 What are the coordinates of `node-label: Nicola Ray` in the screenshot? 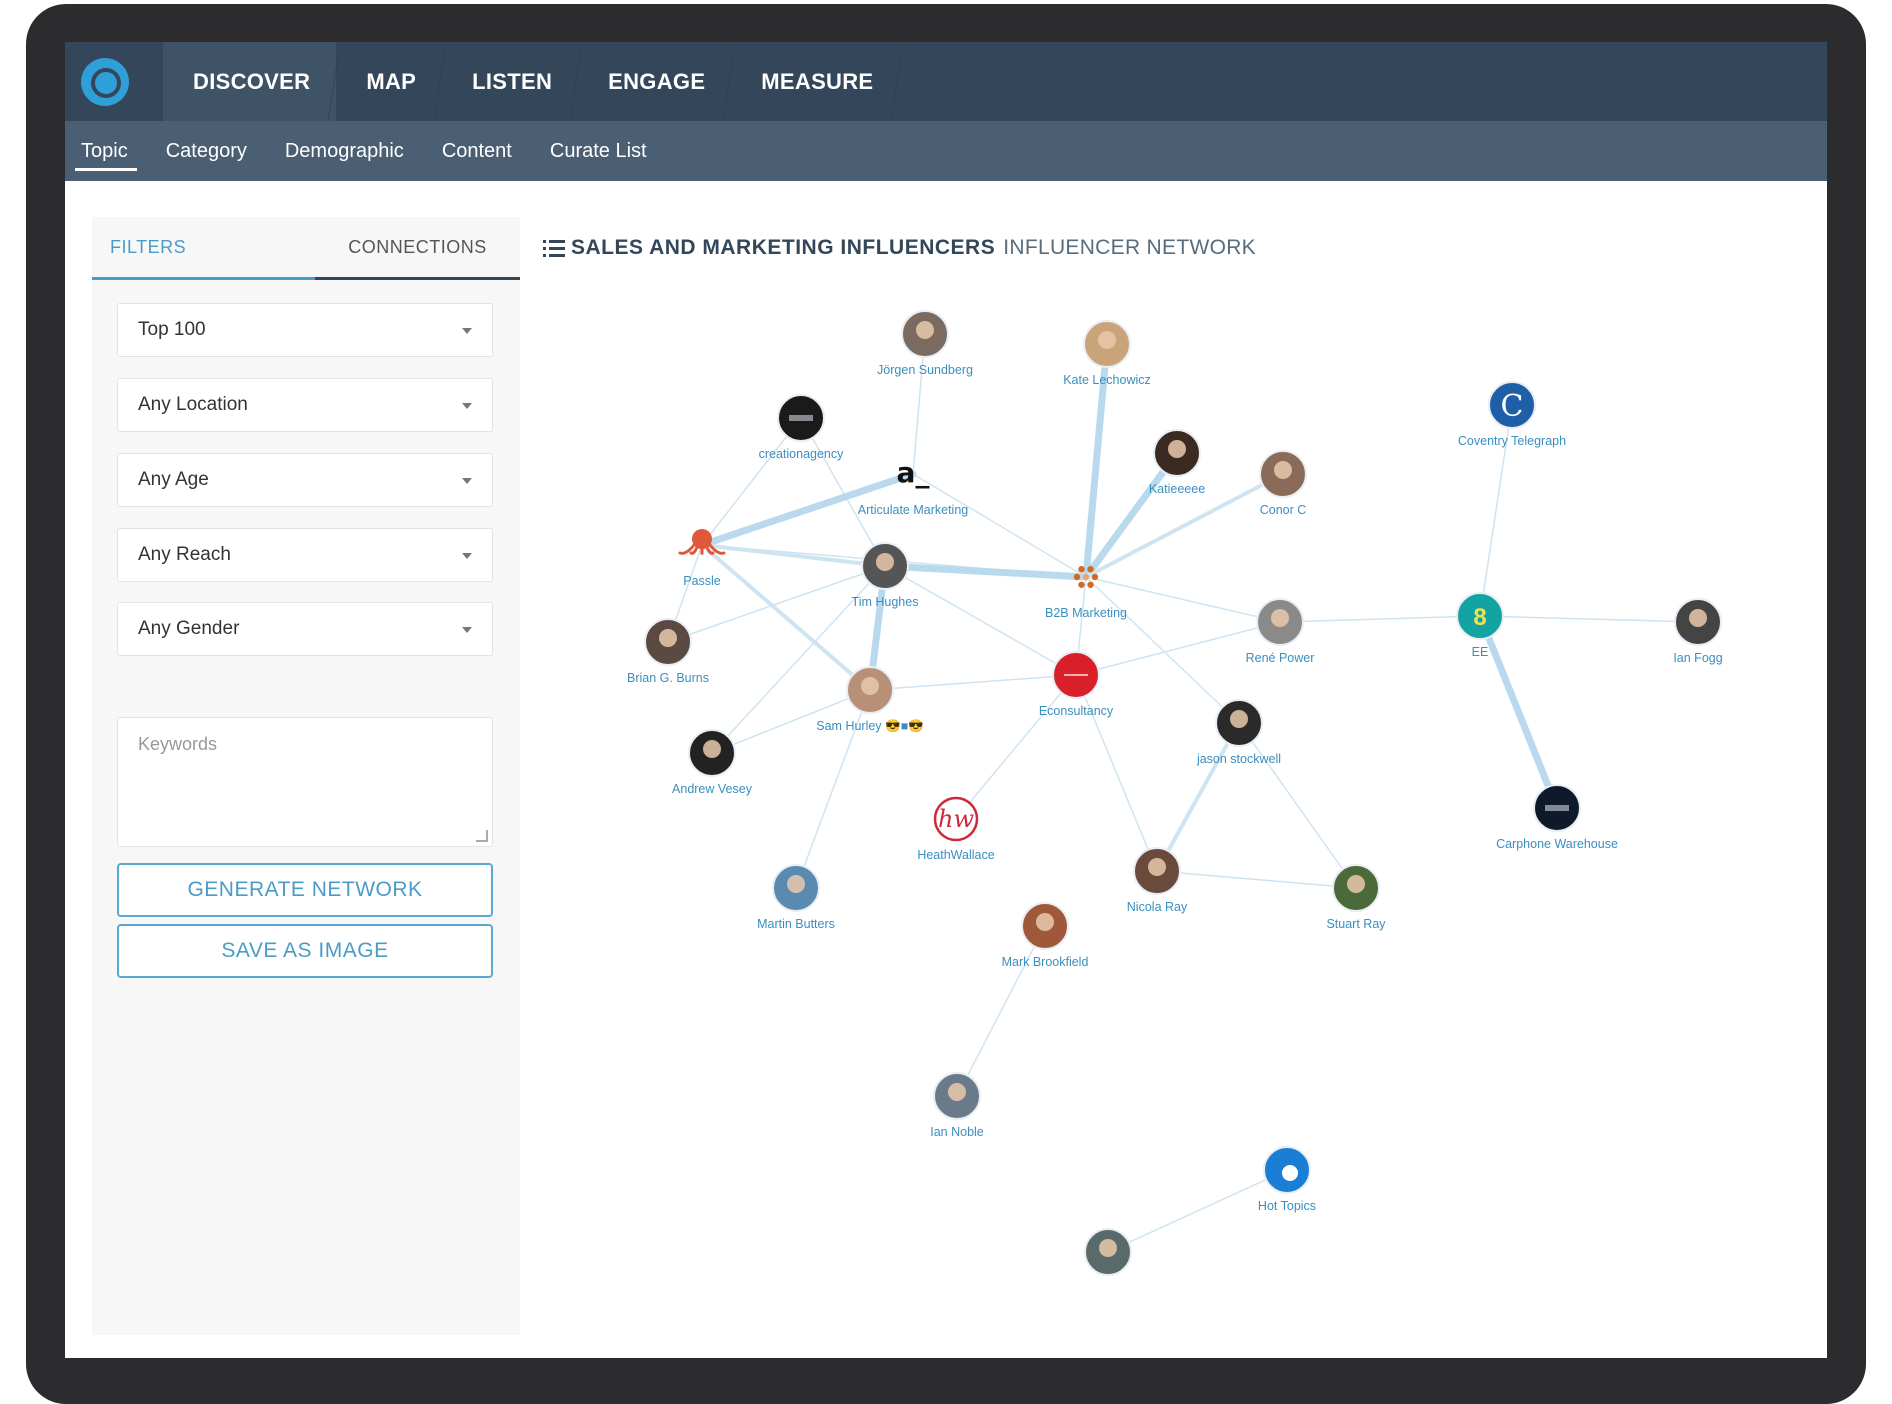 It's located at (1157, 907).